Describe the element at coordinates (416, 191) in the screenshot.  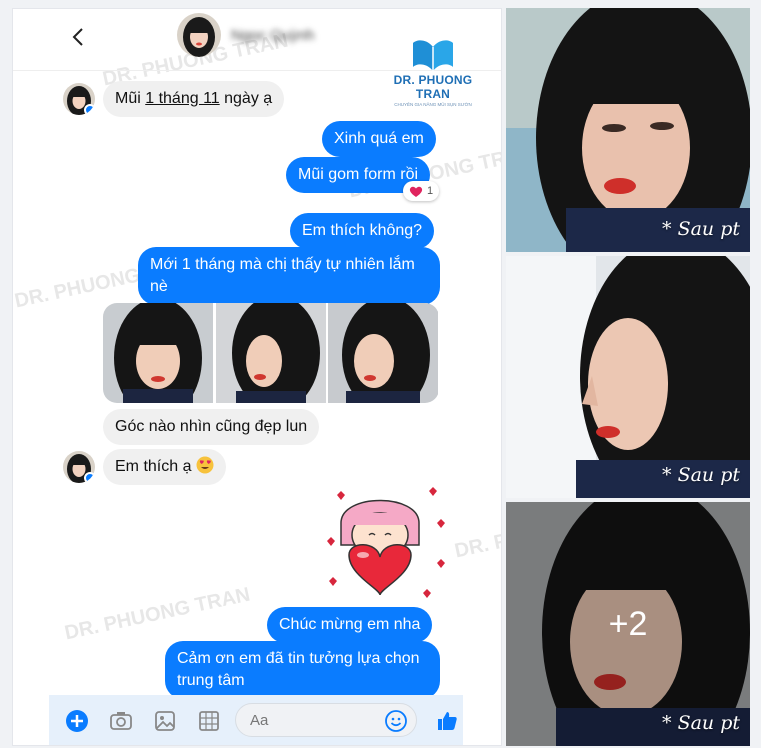
I see `heart-icon` at that location.